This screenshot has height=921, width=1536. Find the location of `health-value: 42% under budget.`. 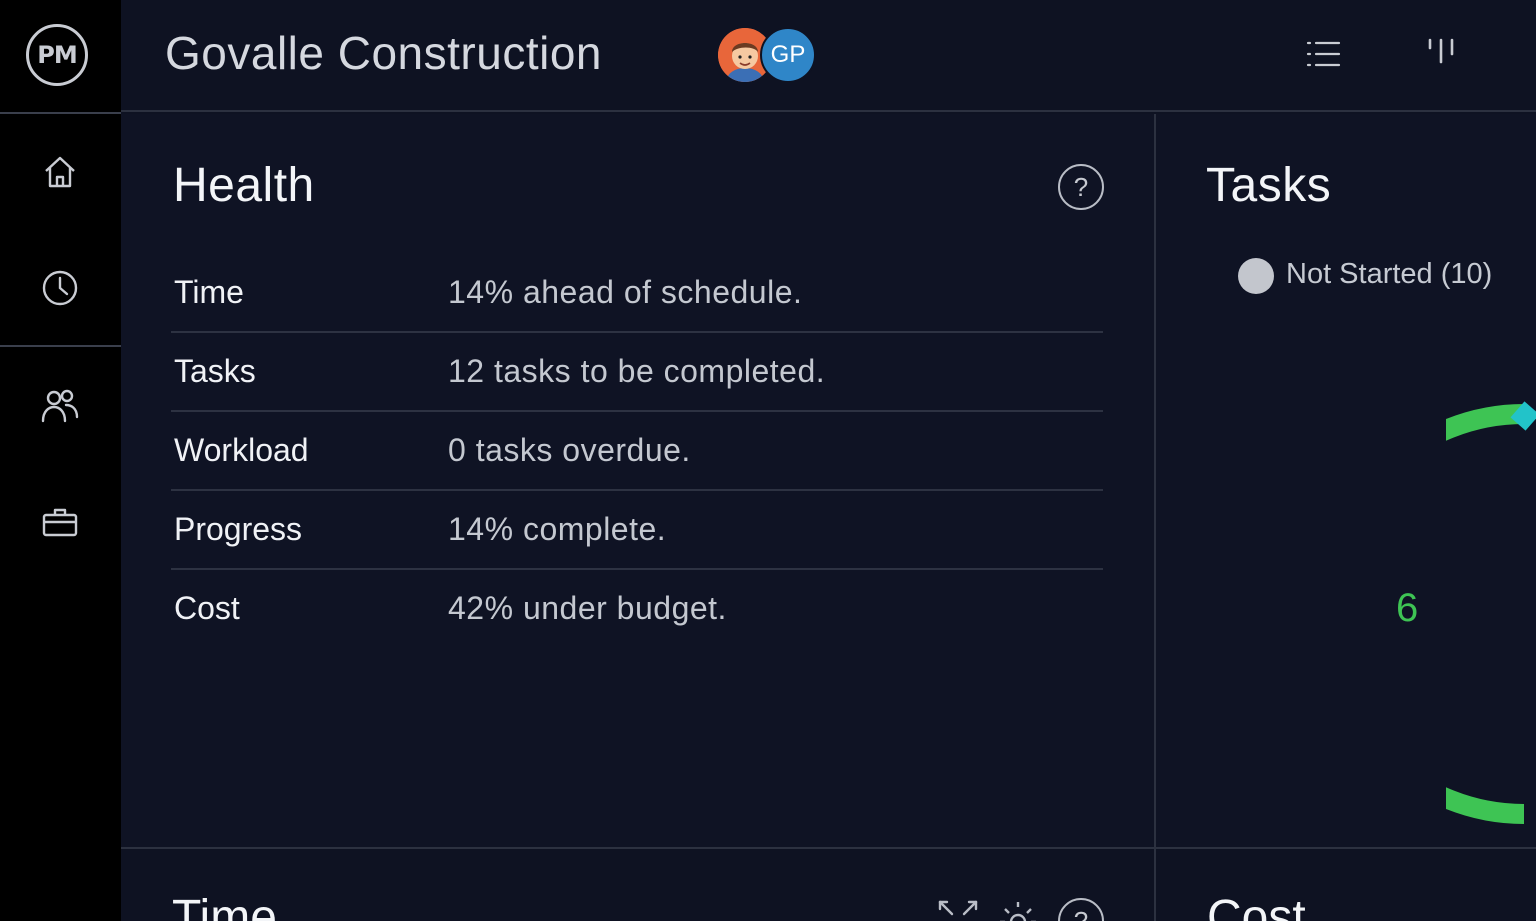

health-value: 42% under budget. is located at coordinates (587, 608).